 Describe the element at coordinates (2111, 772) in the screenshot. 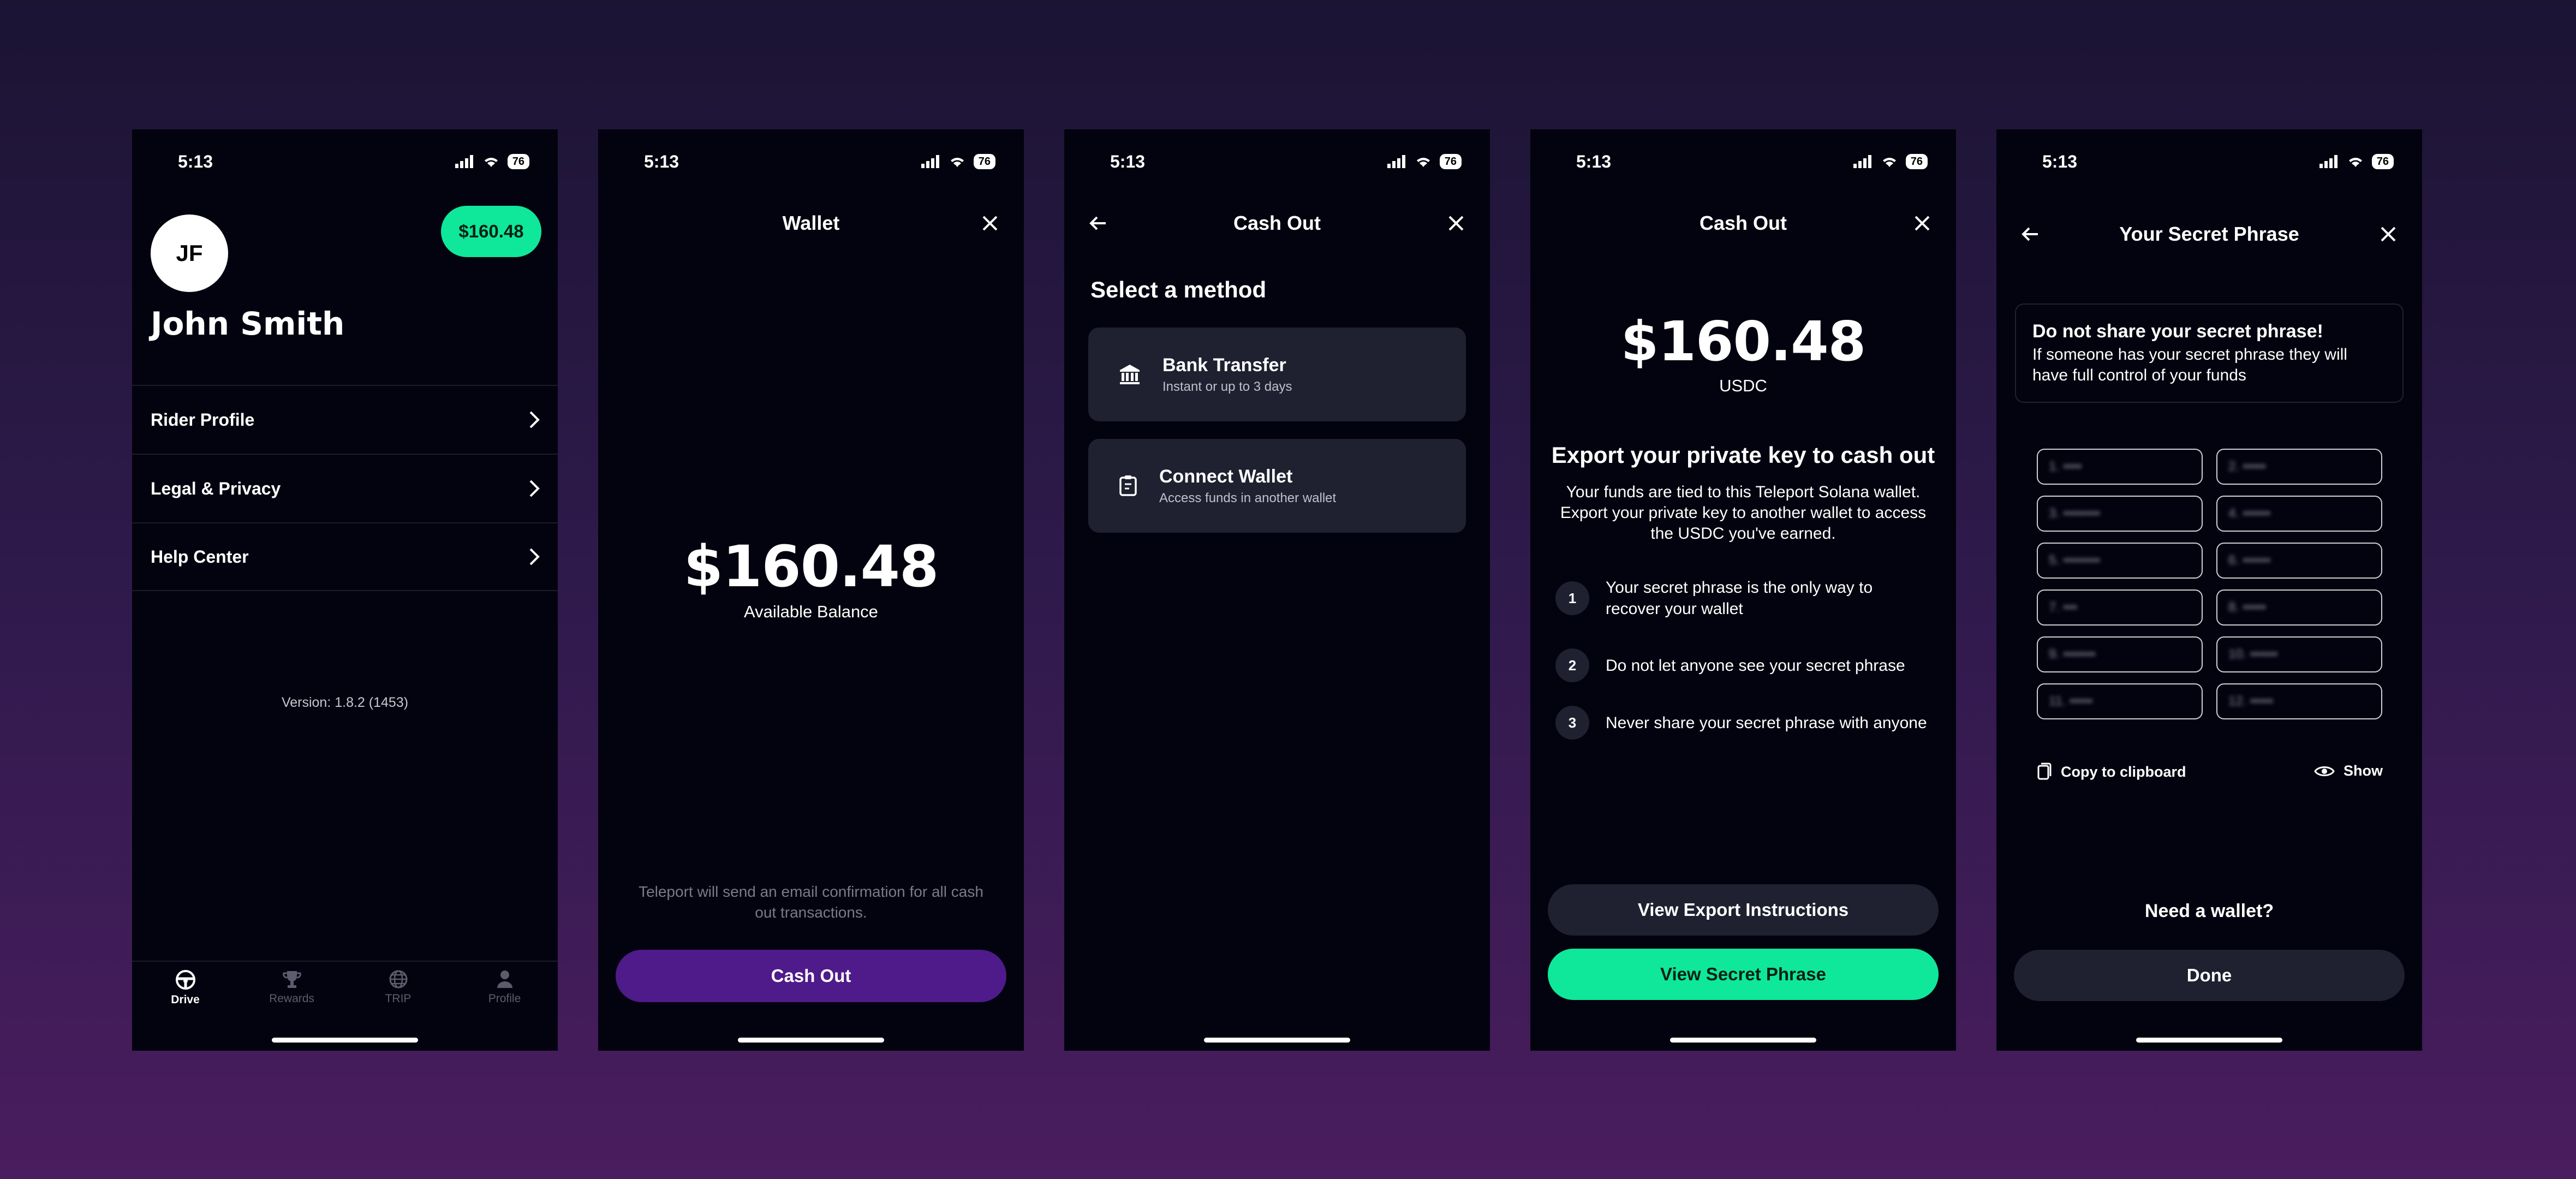

I see `copy-to-clipboard-button: Copy to clipboard` at that location.